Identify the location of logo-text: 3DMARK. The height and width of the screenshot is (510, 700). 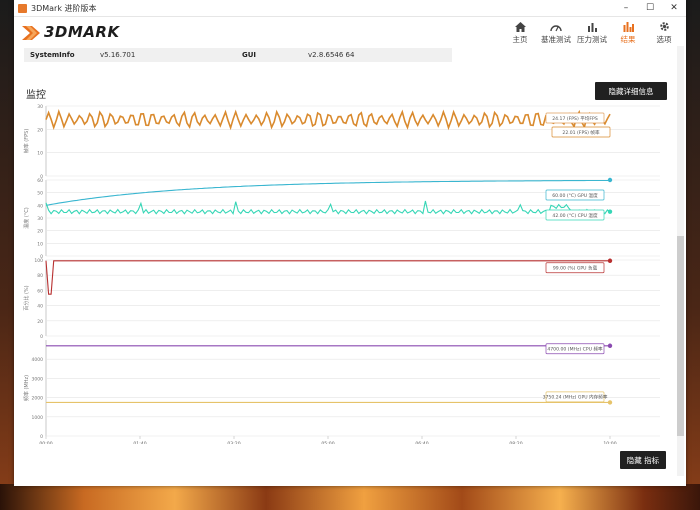
(82, 32).